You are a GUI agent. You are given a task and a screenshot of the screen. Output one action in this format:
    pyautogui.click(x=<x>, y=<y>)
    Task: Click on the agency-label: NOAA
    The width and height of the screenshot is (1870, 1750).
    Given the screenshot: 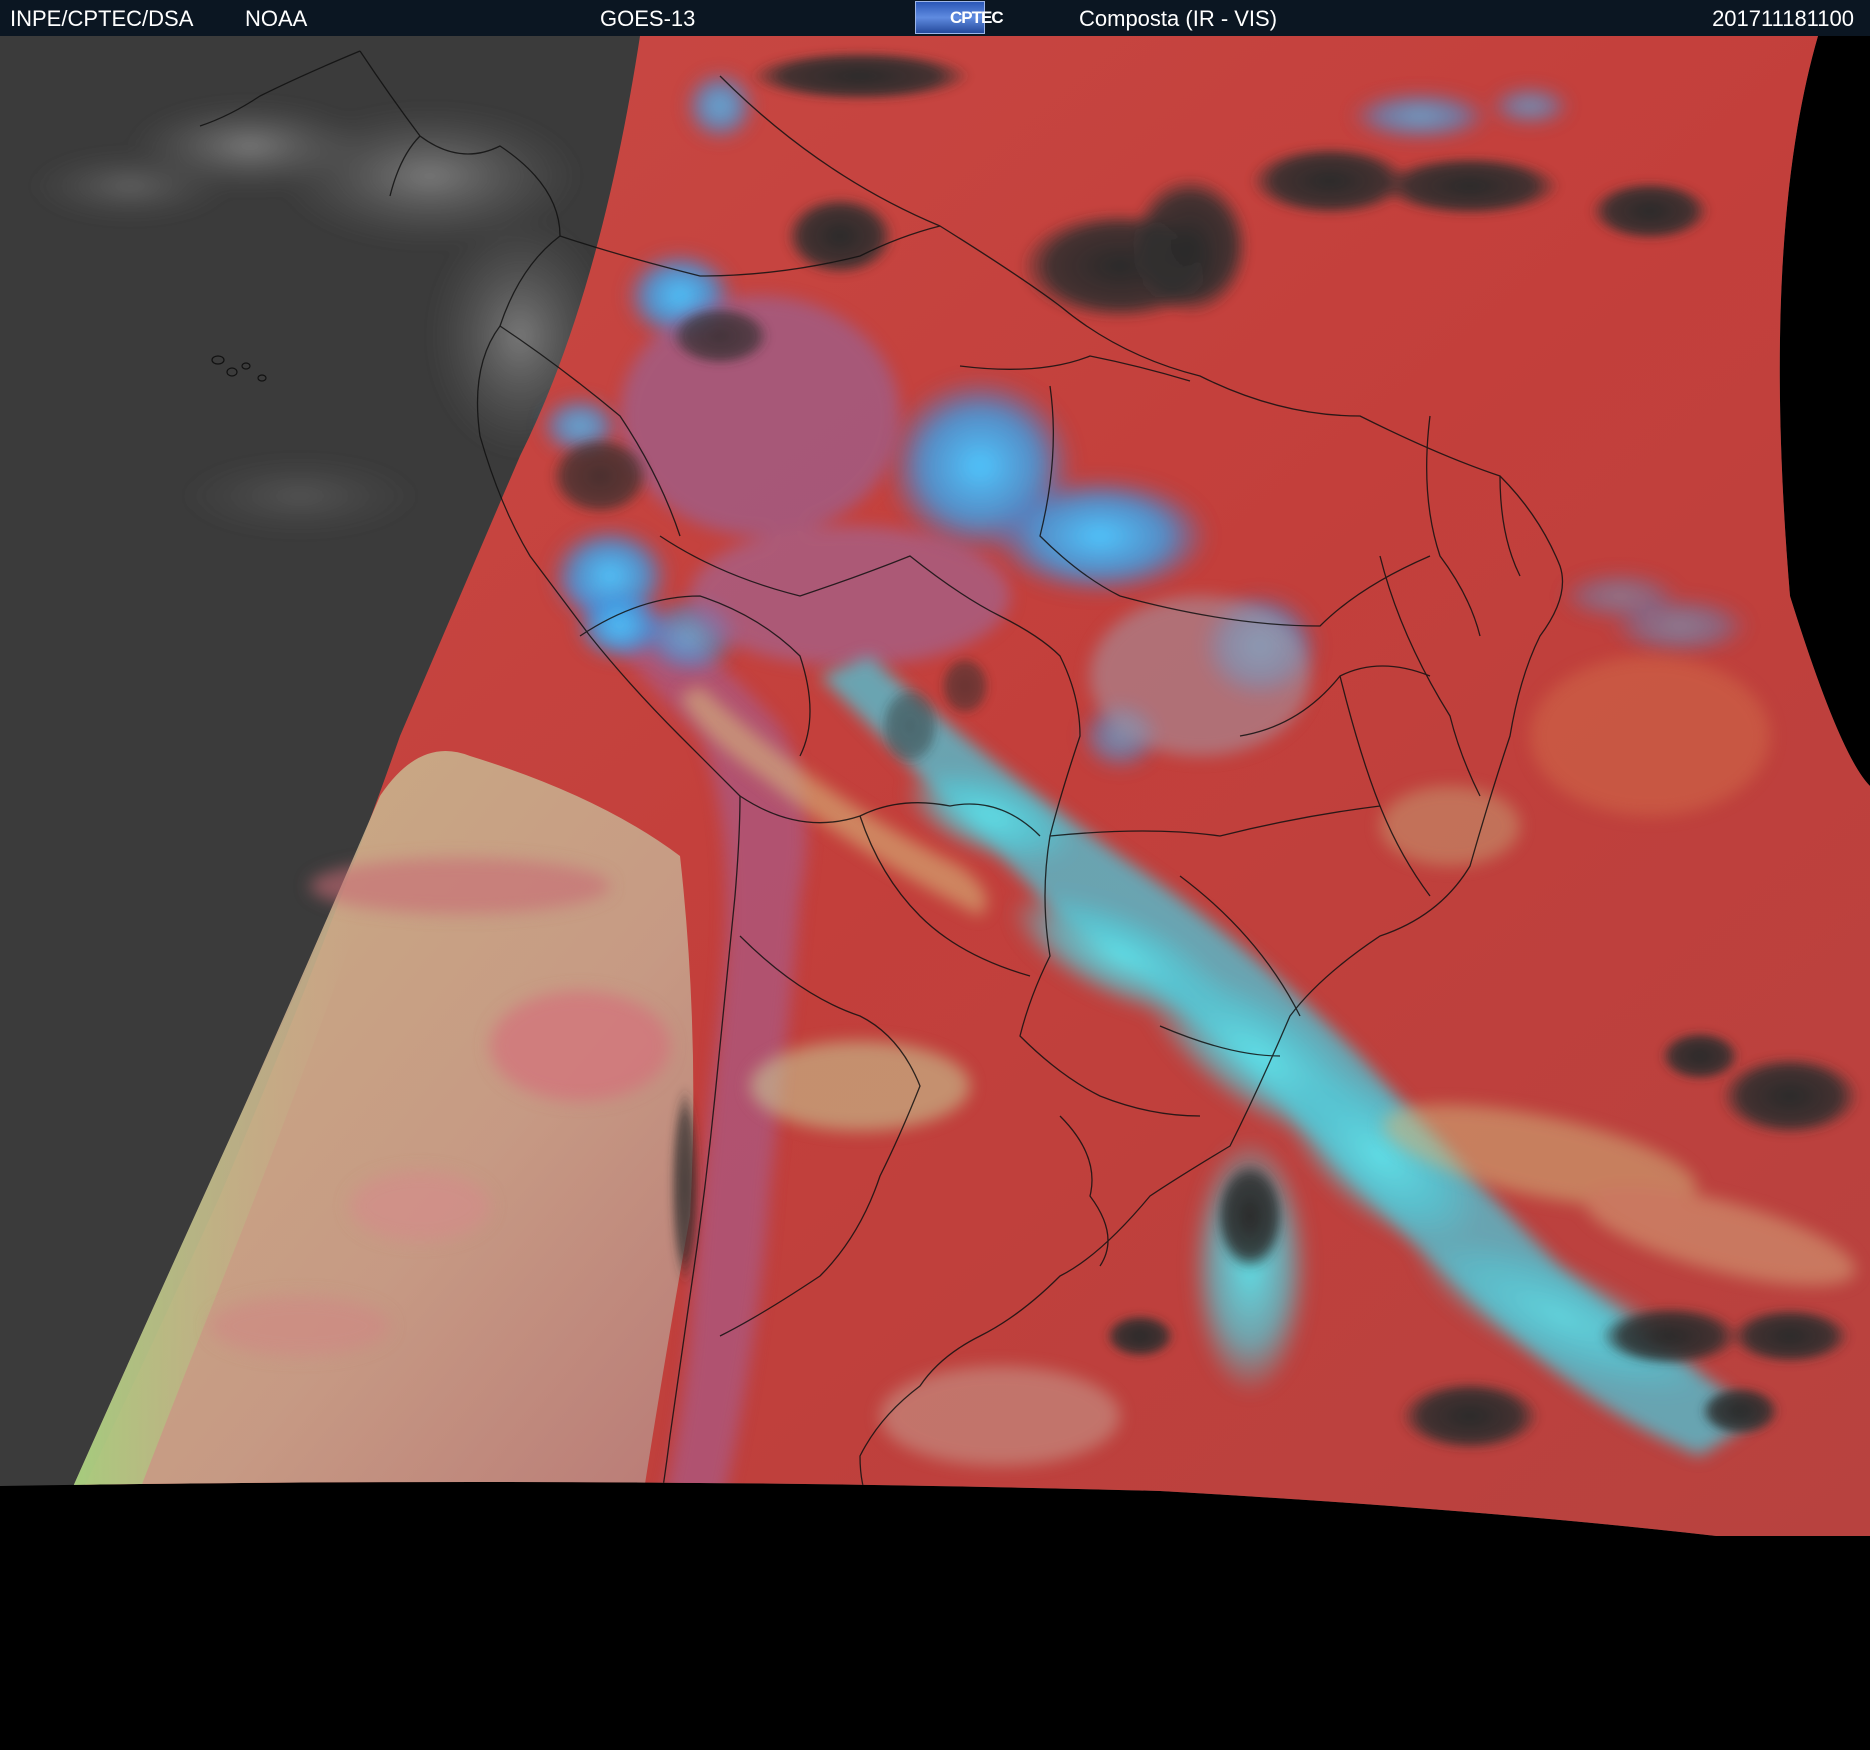 What is the action you would take?
    pyautogui.click(x=276, y=18)
    